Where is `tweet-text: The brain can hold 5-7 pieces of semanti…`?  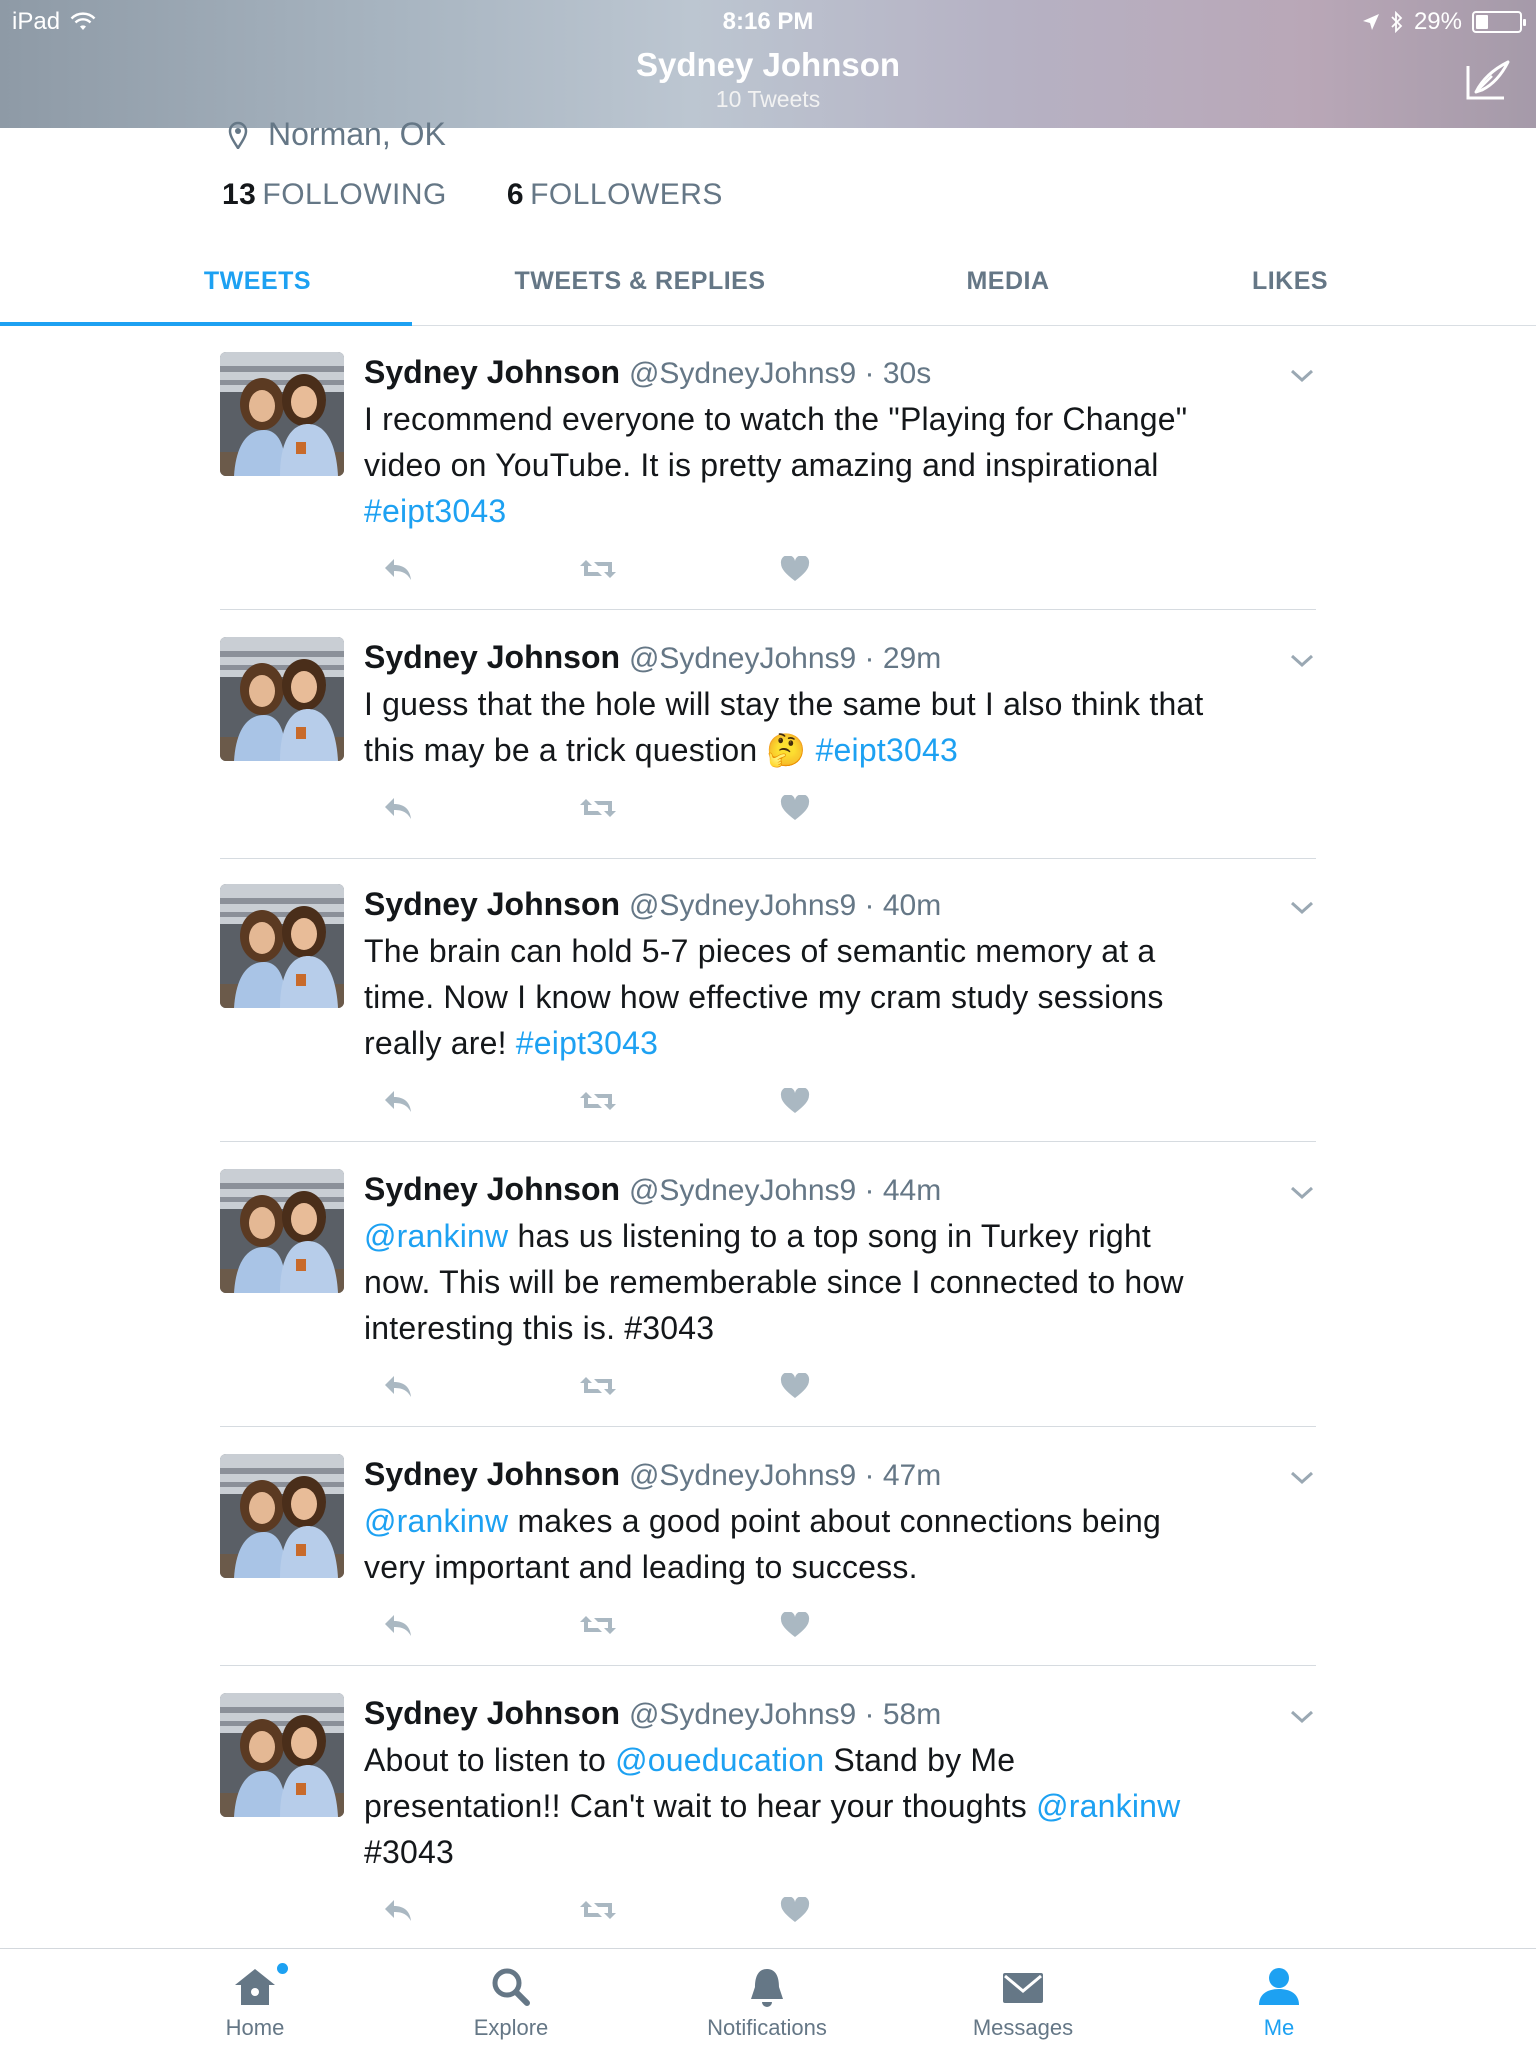
tweet-text: The brain can hold 5-7 pieces of semanti… is located at coordinates (834, 997).